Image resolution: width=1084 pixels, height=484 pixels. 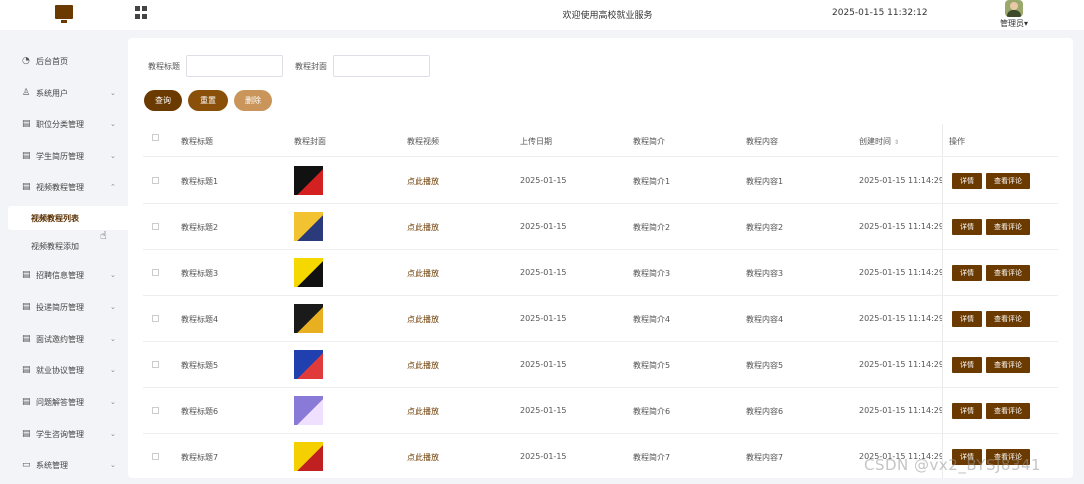 I want to click on sidebar-item: ▤ 招聘信息管理 ⌄, so click(x=64, y=275).